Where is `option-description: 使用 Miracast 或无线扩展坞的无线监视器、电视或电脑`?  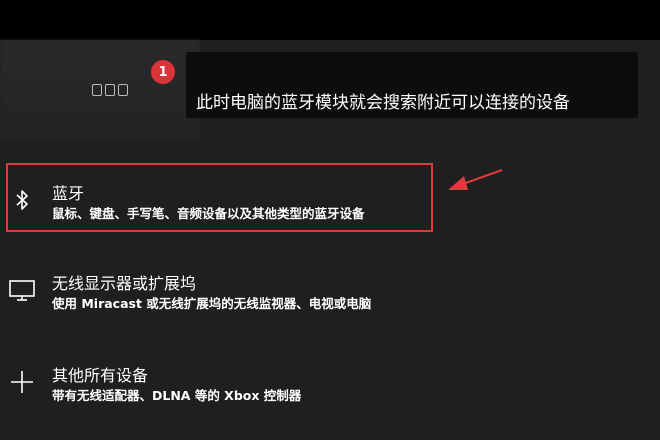
option-description: 使用 Miracast 或无线扩展坞的无线监视器、电视或电脑 is located at coordinates (212, 303).